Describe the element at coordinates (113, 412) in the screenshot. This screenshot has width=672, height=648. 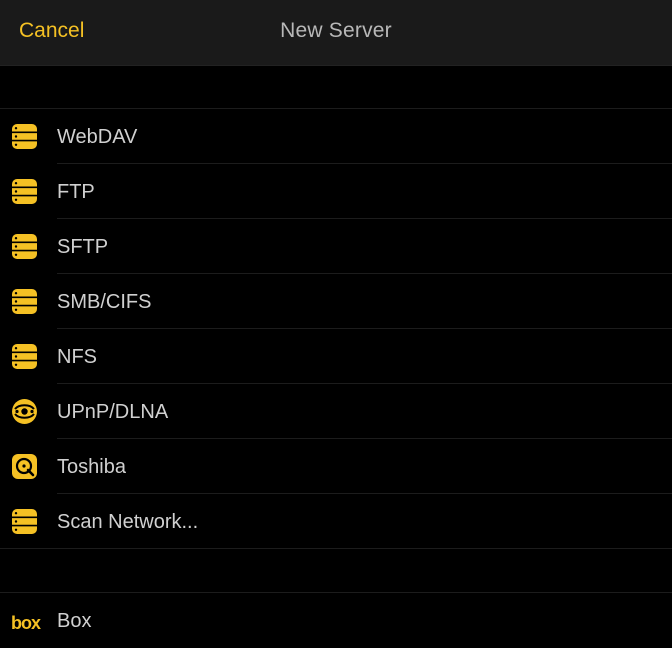
I see `list-item-label: UPnP/DLNA` at that location.